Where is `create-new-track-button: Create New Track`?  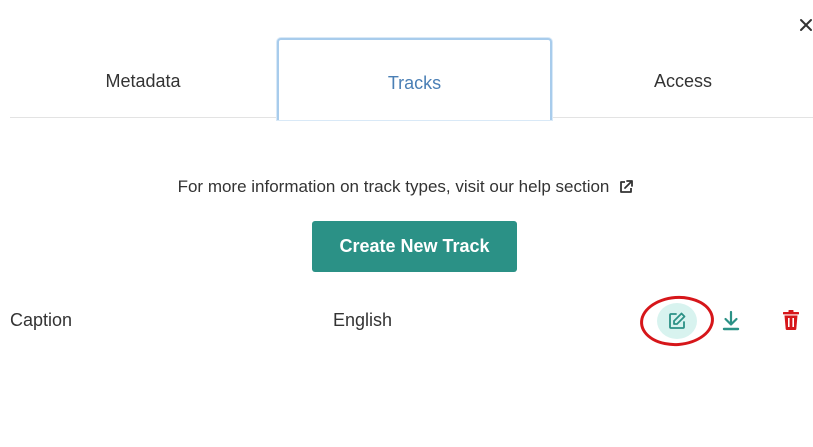 create-new-track-button: Create New Track is located at coordinates (414, 246).